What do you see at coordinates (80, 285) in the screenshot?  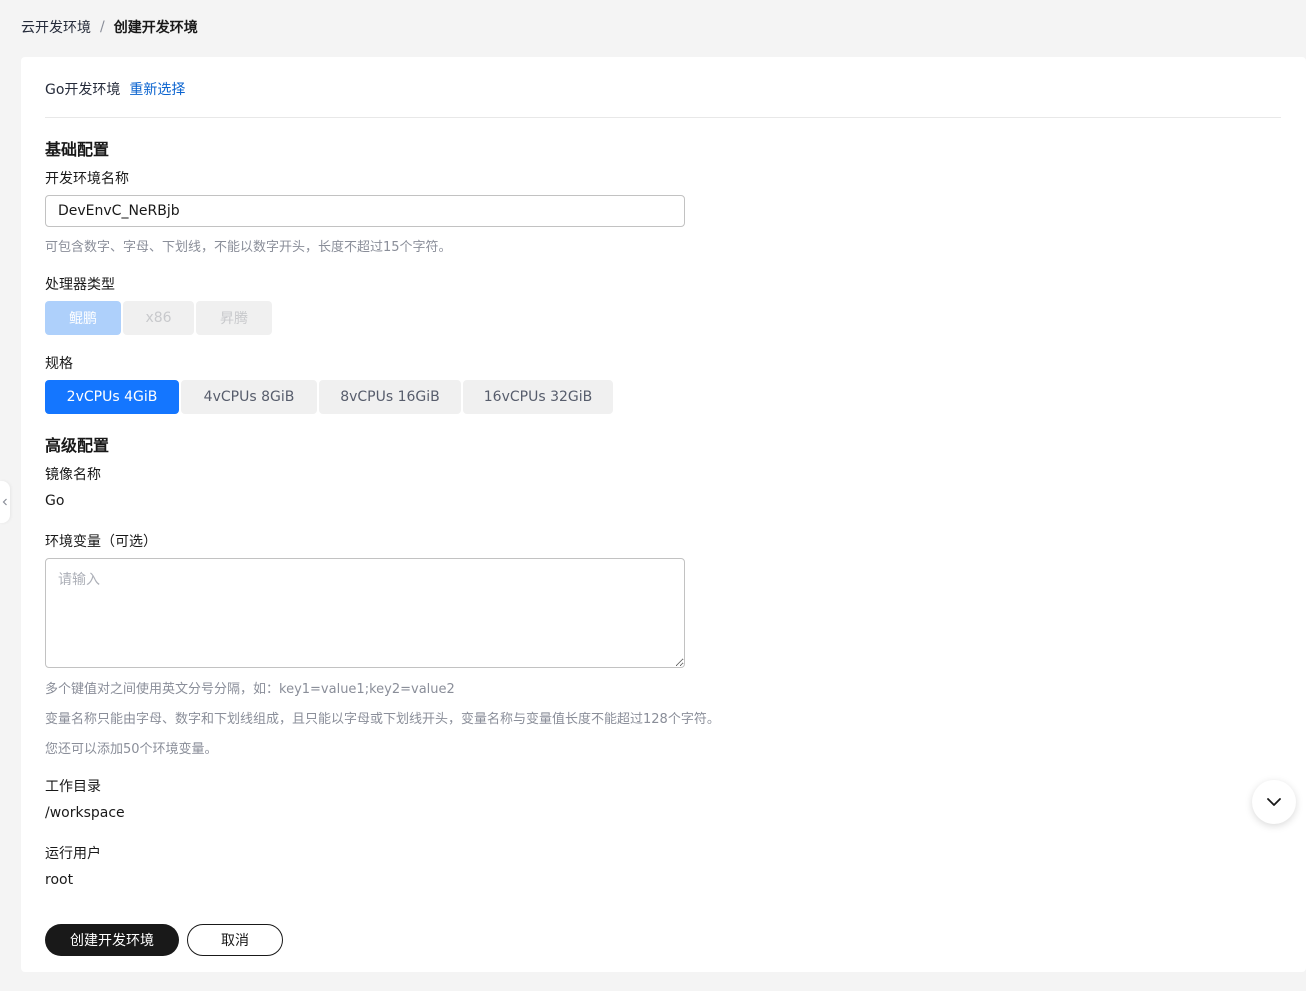 I see `cpu-type-label: 处理器类型` at bounding box center [80, 285].